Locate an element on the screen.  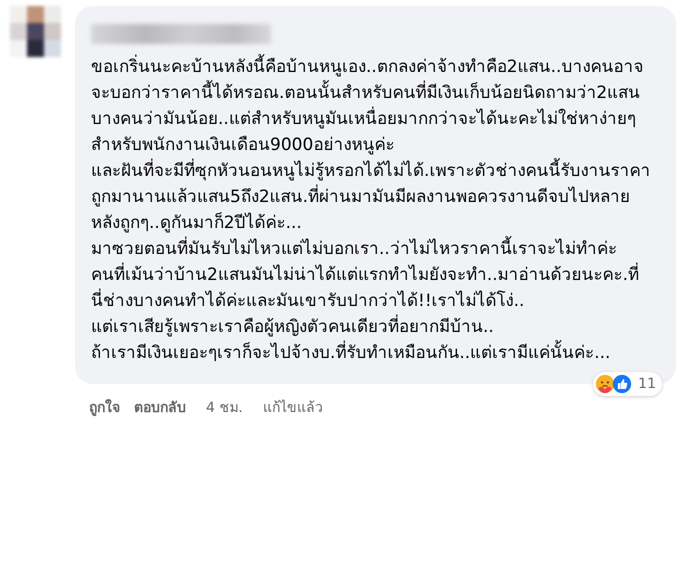
like-icon is located at coordinates (622, 384).